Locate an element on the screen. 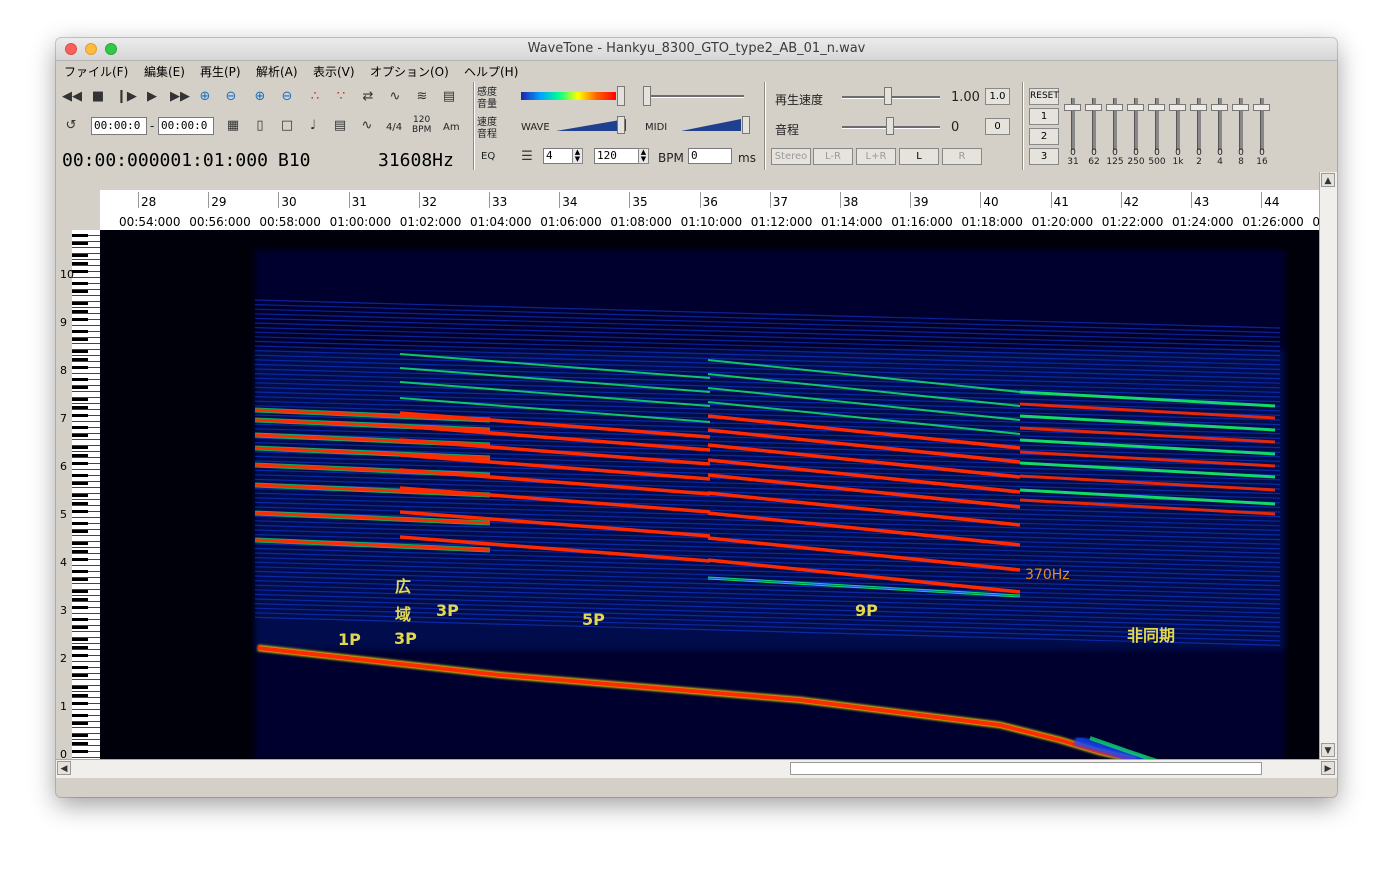 This screenshot has width=1392, height=872. waveform-icon: ∿ is located at coordinates (395, 97).